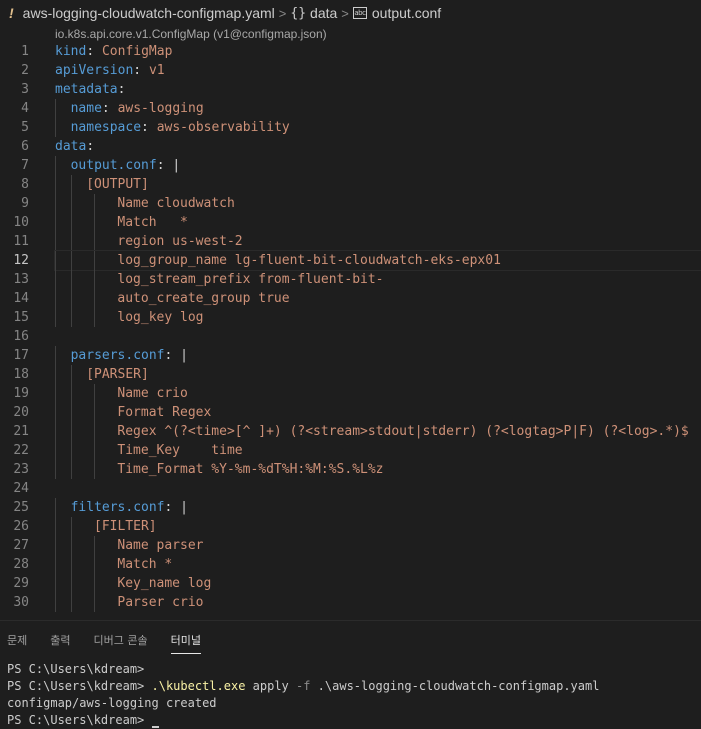  I want to click on code-line: 28 Match *, so click(350, 564).